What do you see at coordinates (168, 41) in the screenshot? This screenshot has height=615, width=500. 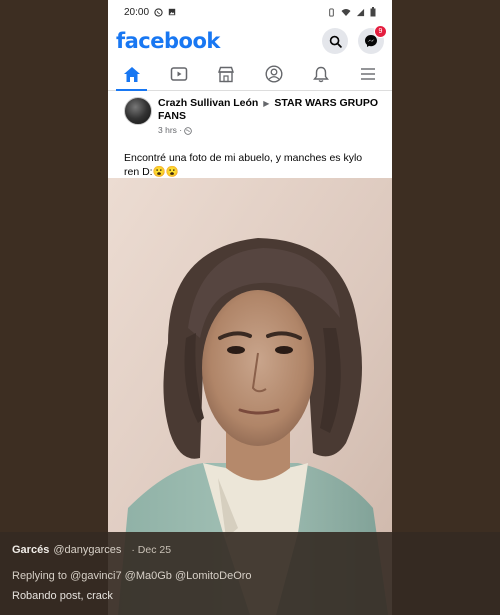 I see `facebook-logo: facebook` at bounding box center [168, 41].